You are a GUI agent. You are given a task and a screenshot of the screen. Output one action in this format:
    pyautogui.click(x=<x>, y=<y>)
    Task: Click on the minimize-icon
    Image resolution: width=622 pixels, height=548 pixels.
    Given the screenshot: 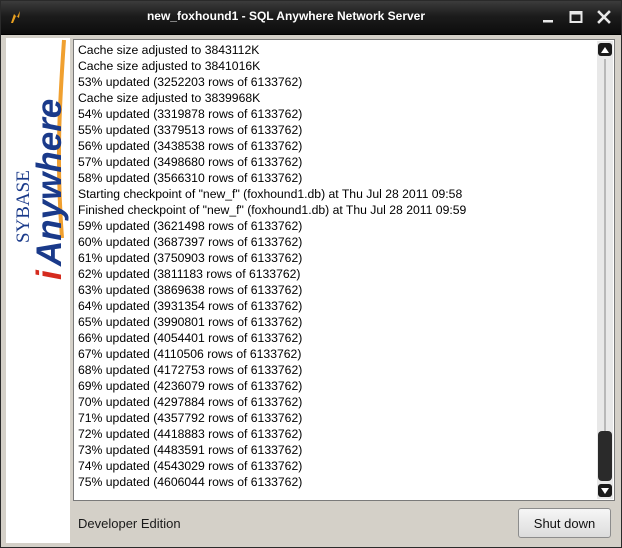 What is the action you would take?
    pyautogui.click(x=548, y=21)
    